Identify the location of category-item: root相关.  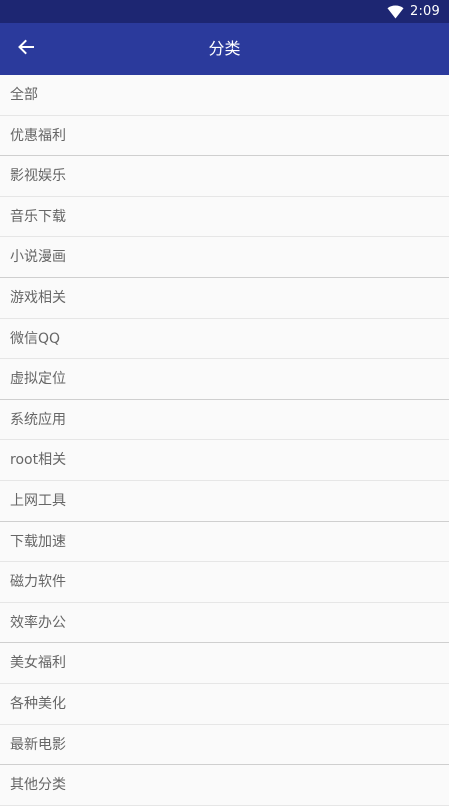
(224, 460).